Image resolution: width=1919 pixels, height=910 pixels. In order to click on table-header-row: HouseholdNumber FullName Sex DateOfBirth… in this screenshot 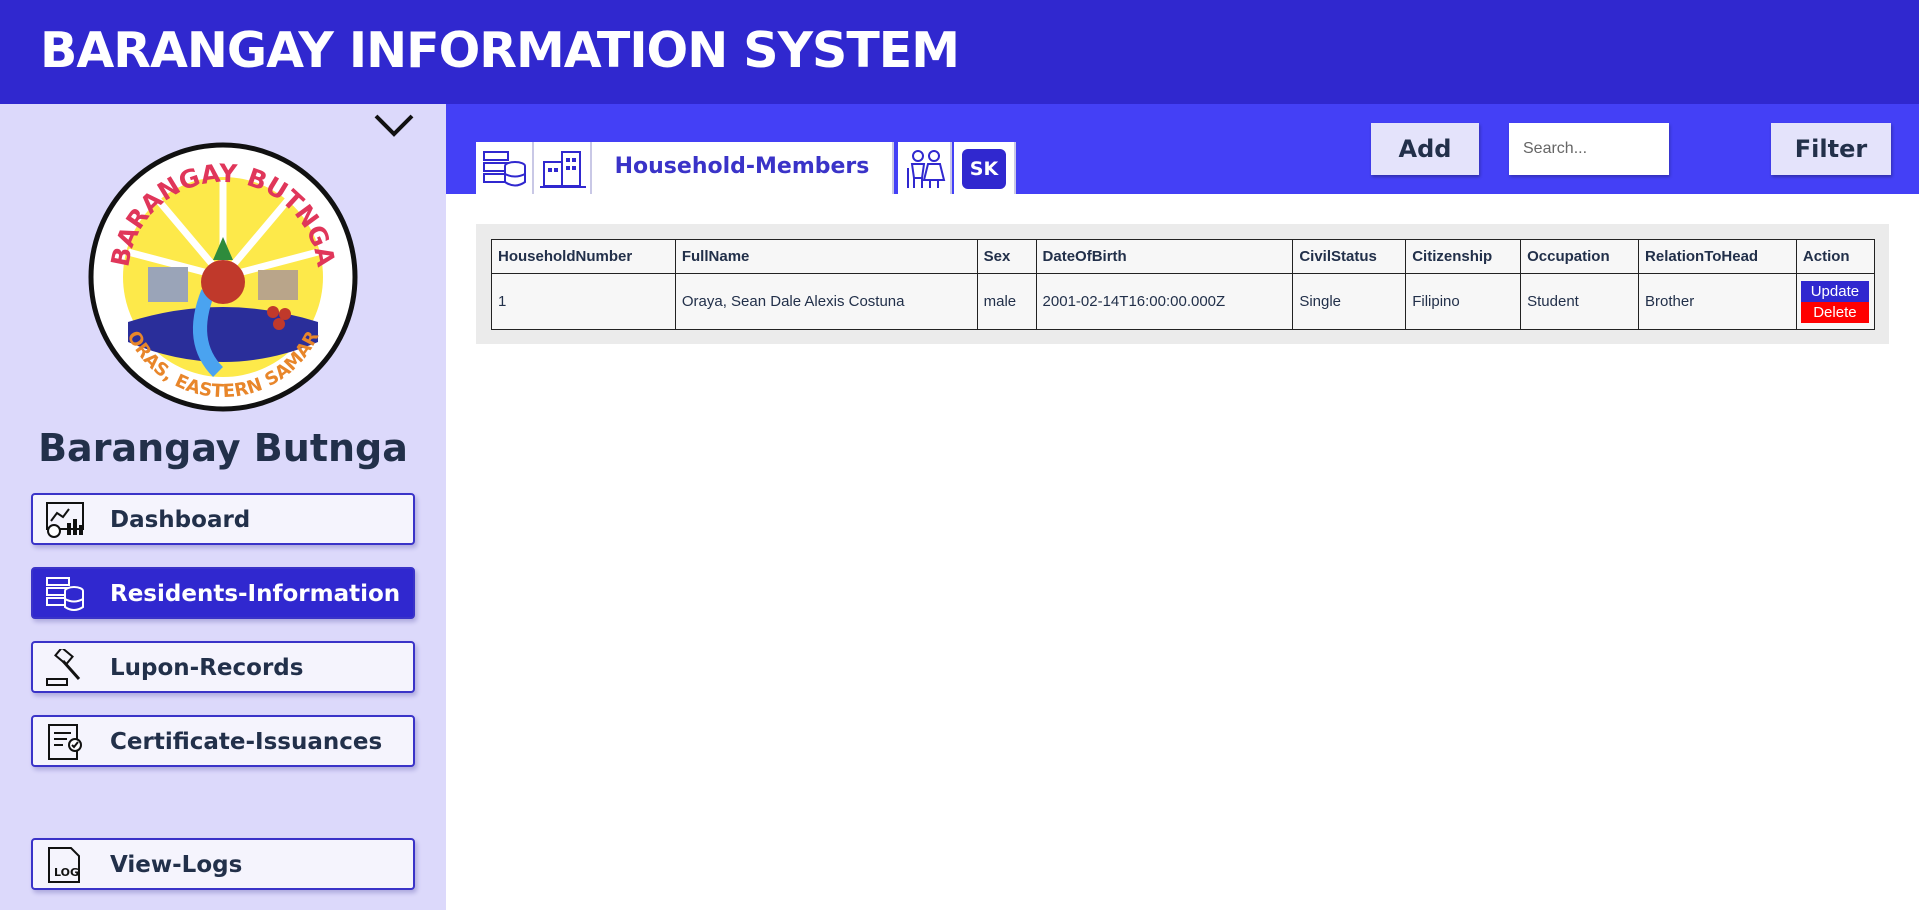, I will do `click(1183, 256)`.